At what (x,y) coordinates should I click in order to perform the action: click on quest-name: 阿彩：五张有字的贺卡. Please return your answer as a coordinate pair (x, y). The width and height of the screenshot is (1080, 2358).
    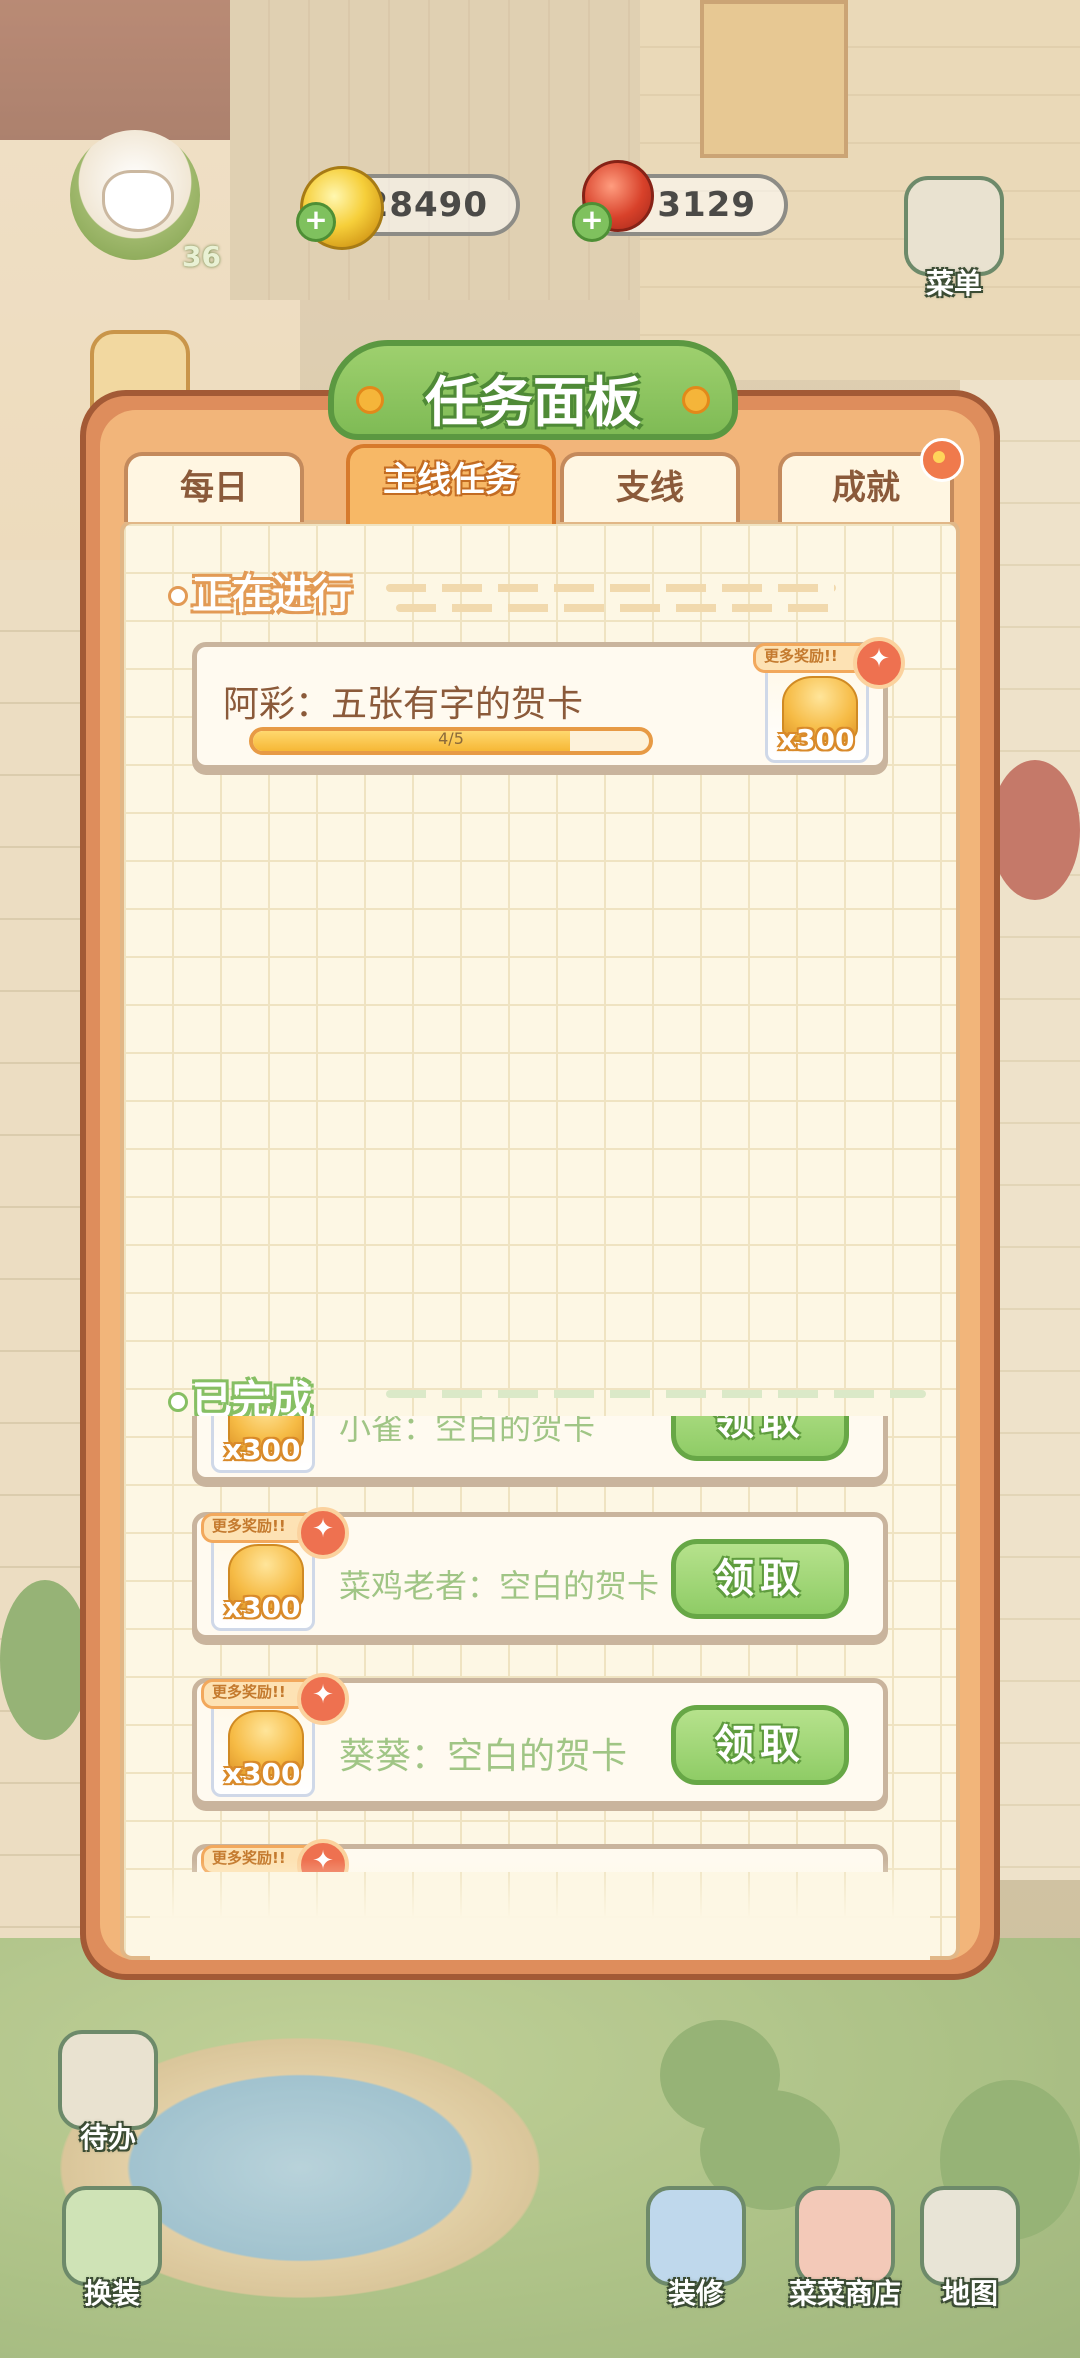
    Looking at the image, I should click on (403, 704).